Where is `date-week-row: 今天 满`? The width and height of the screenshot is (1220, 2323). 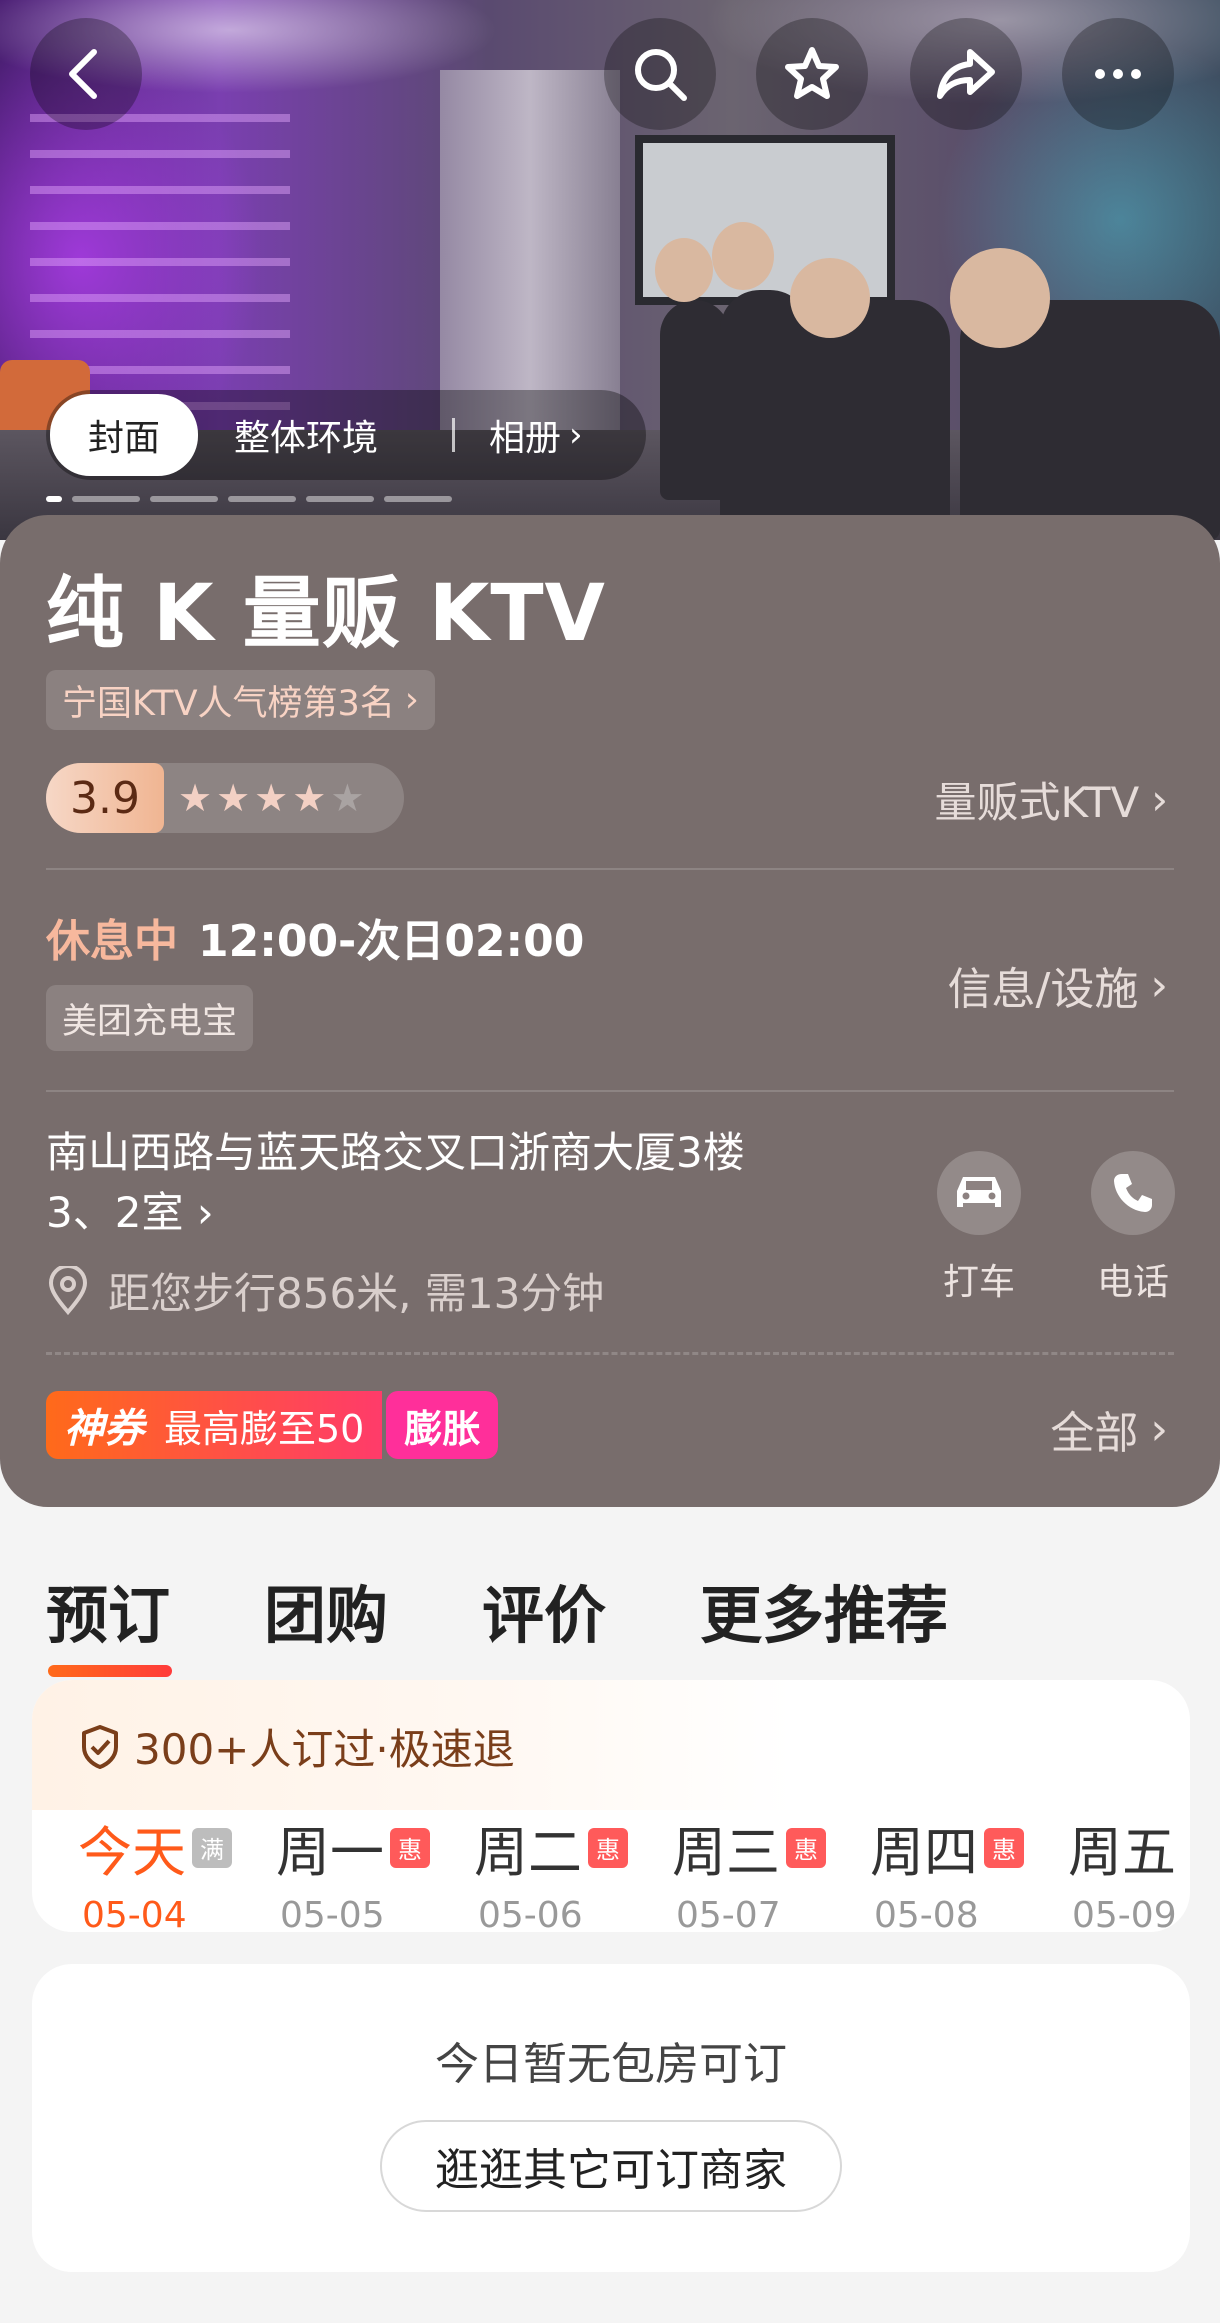 date-week-row: 今天 满 is located at coordinates (177, 1847).